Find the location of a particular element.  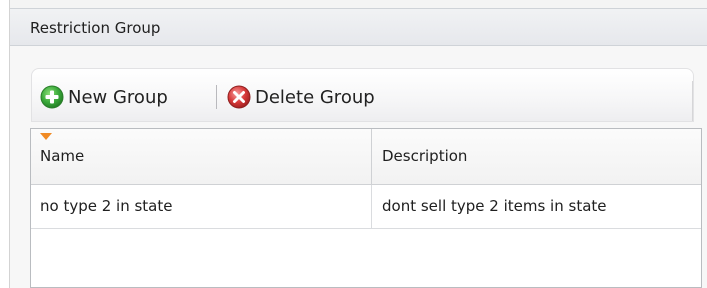

filter-indicator-icon is located at coordinates (46, 136).